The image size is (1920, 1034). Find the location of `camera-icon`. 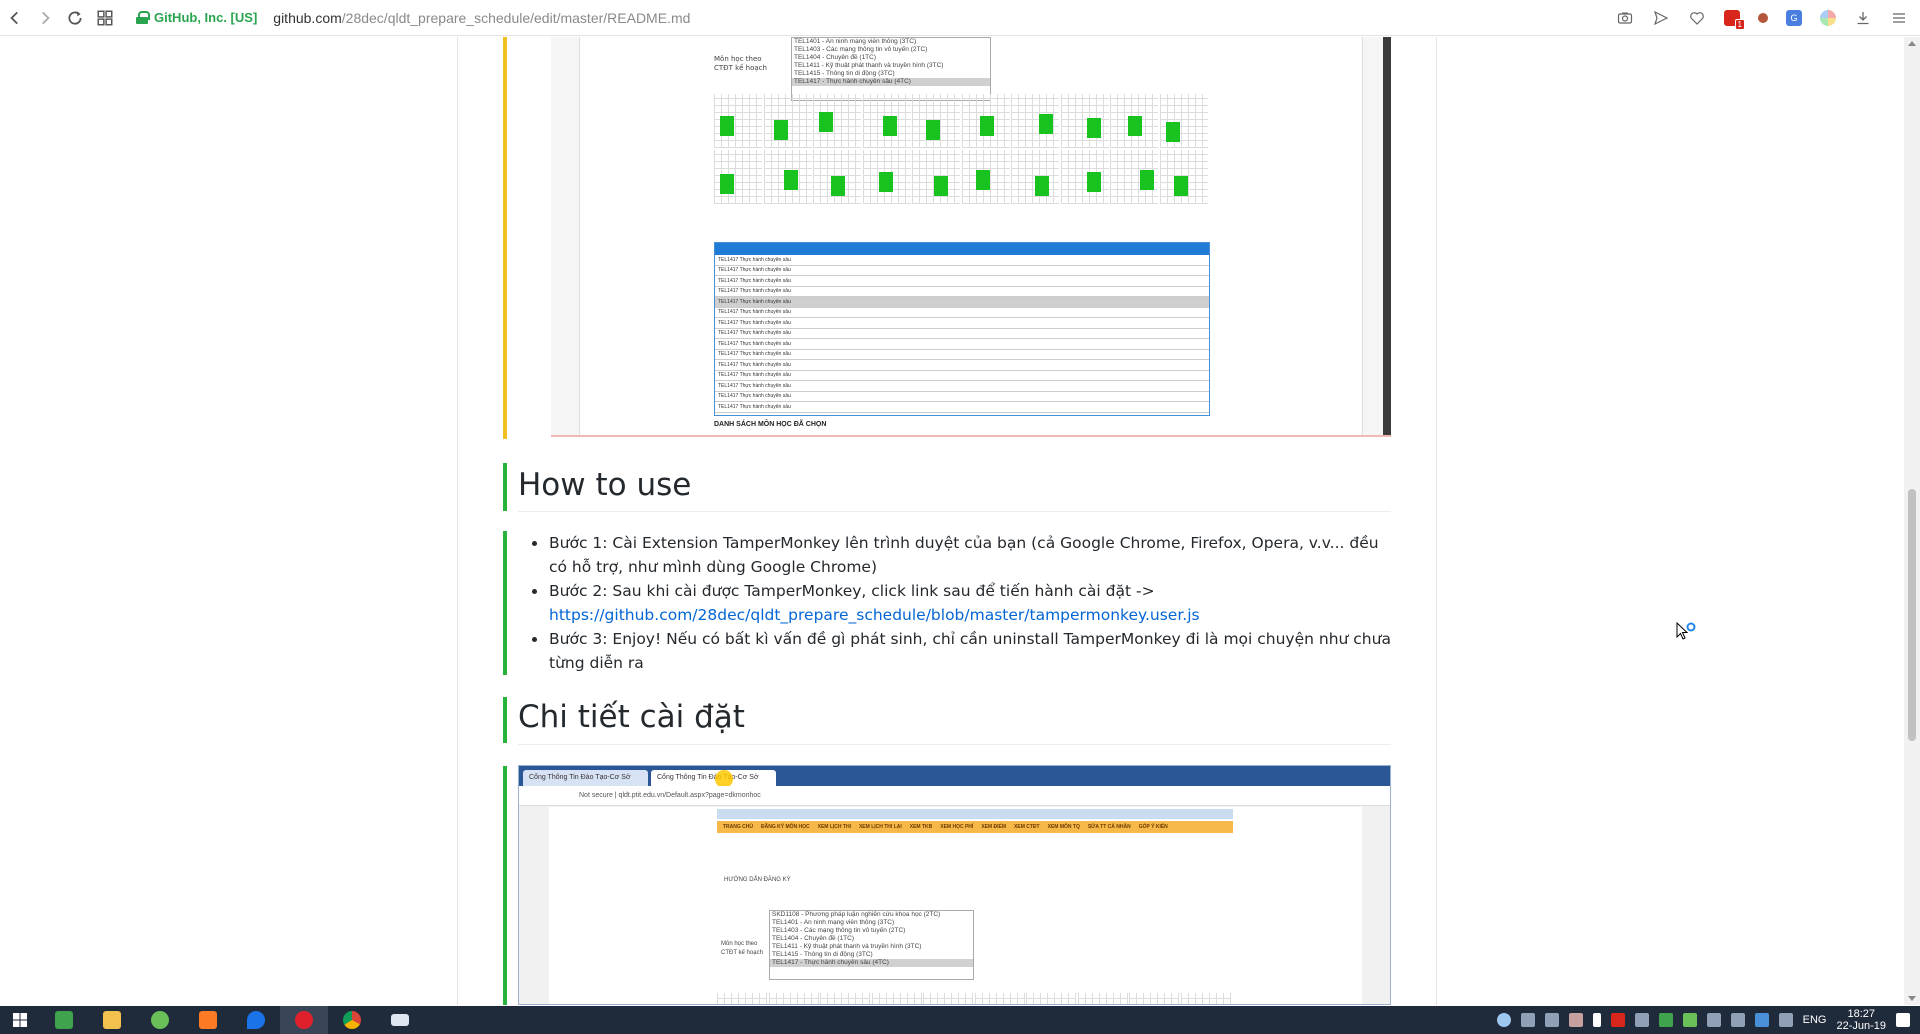

camera-icon is located at coordinates (1625, 18).